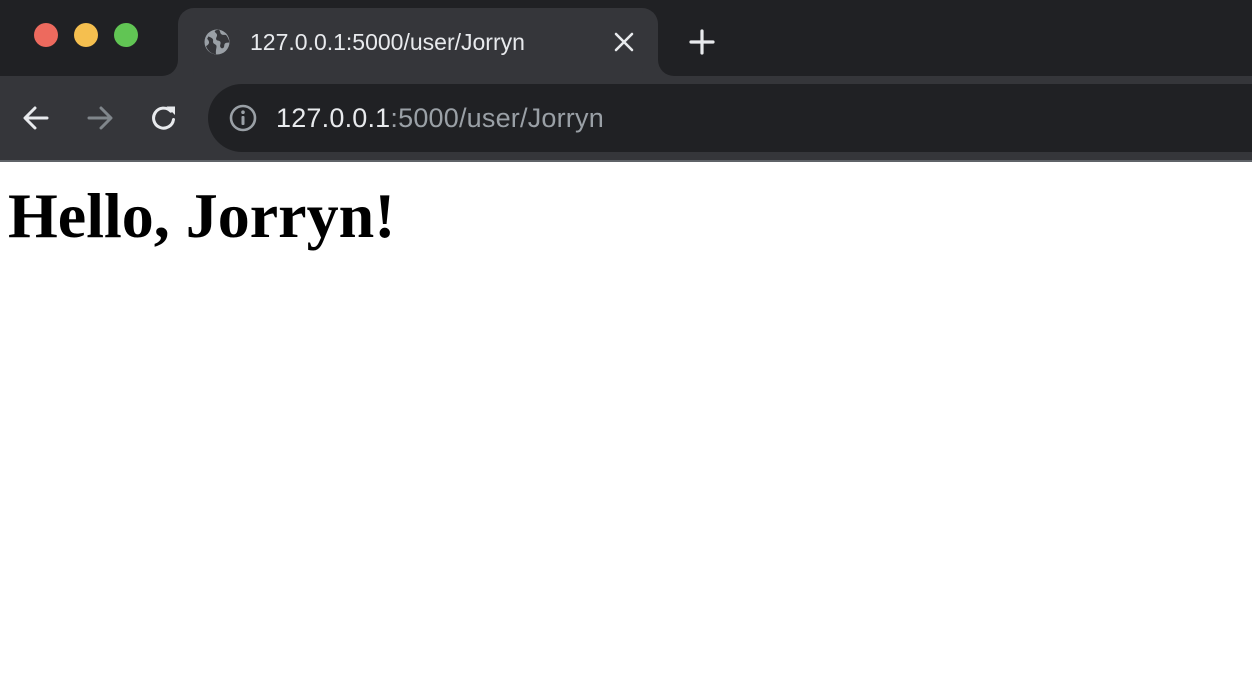 The image size is (1252, 700). I want to click on forward-button, so click(100, 118).